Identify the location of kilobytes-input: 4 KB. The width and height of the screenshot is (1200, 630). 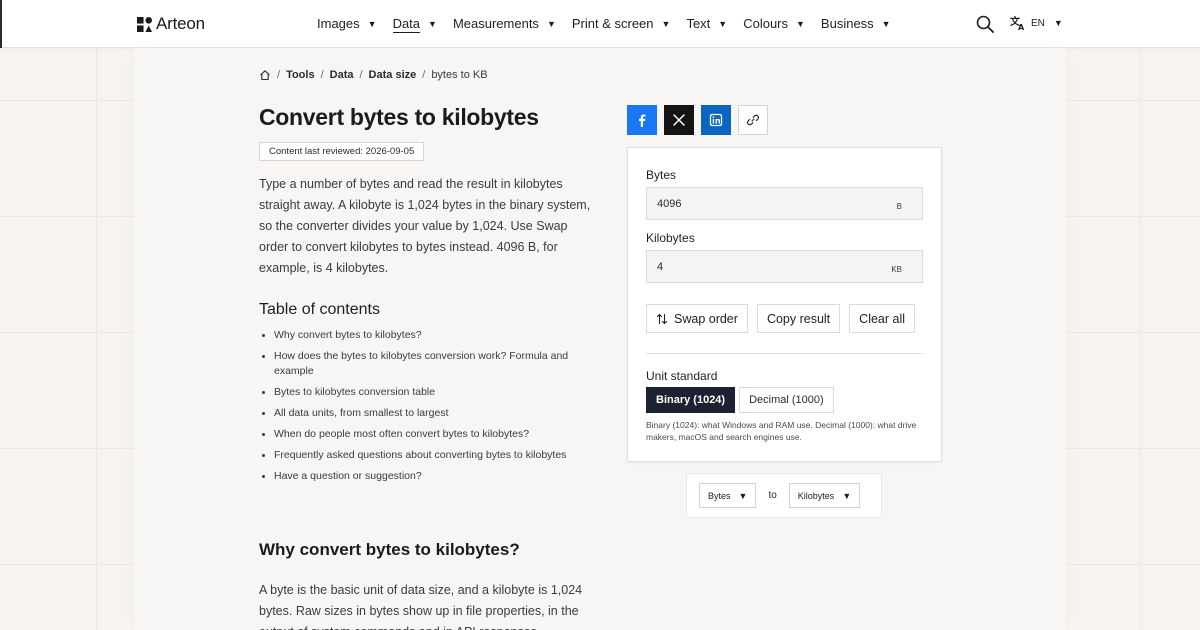
(784, 266).